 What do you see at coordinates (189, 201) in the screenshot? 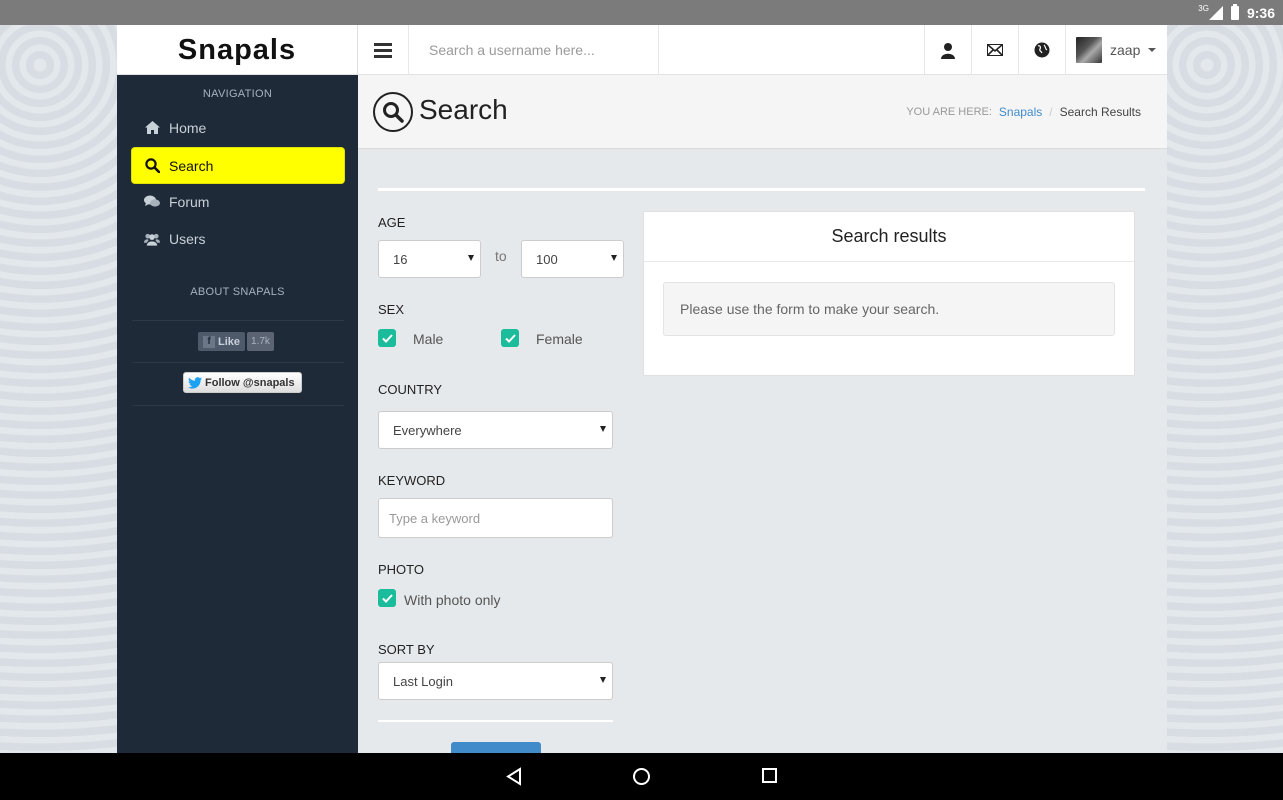
I see `sidebar-item-label: Forum` at bounding box center [189, 201].